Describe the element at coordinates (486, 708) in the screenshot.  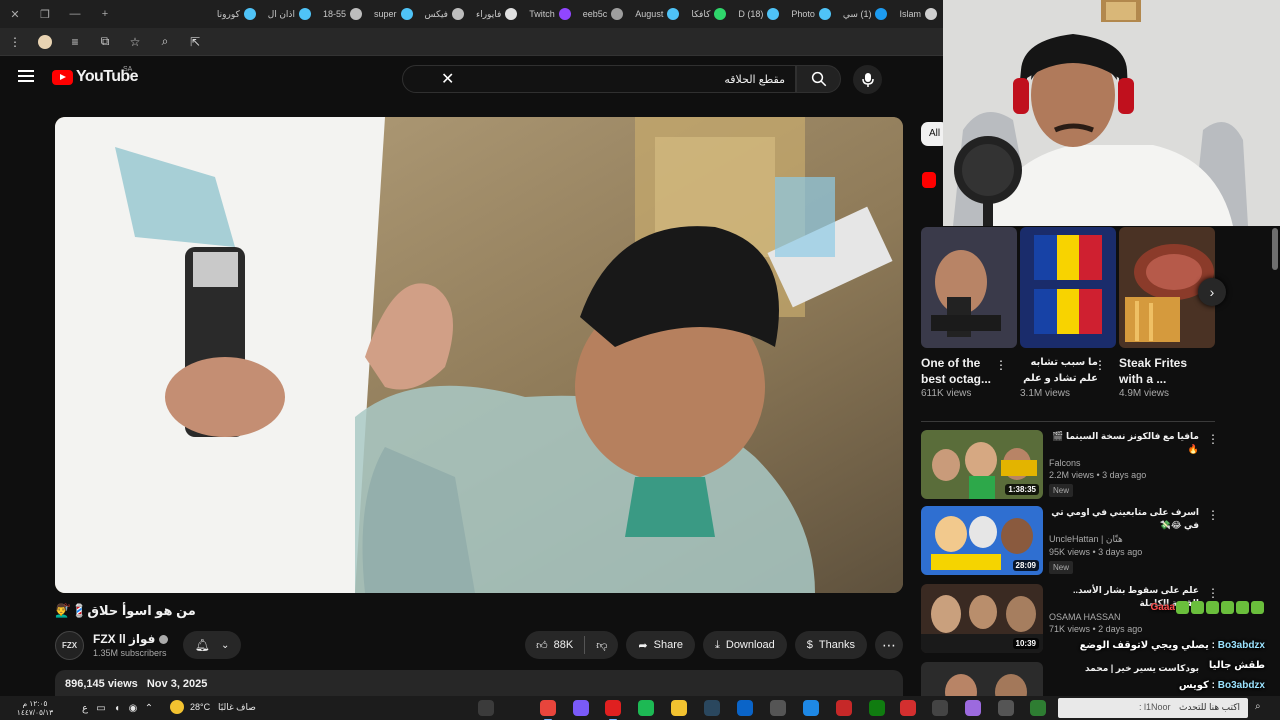
I see `copilot-icon` at that location.